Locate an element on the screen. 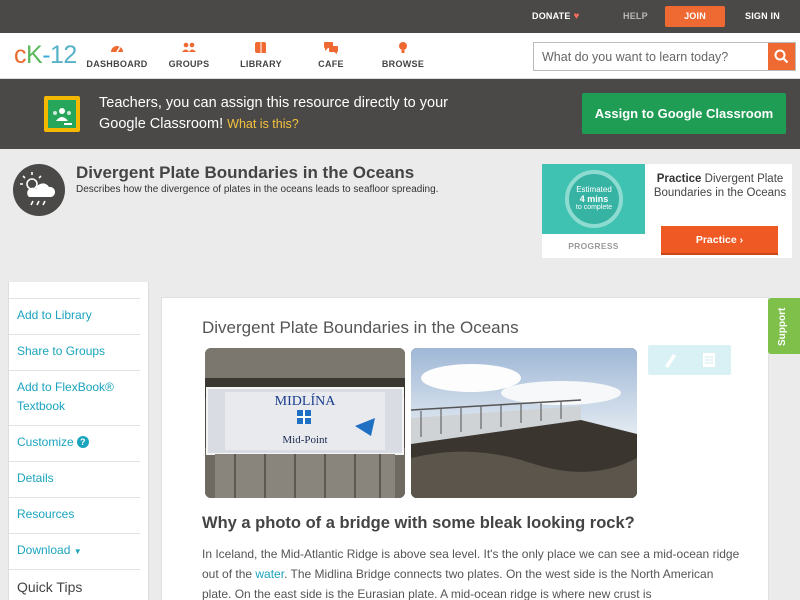  estimate-ring: Estimated 4 mins to complete is located at coordinates (594, 199).